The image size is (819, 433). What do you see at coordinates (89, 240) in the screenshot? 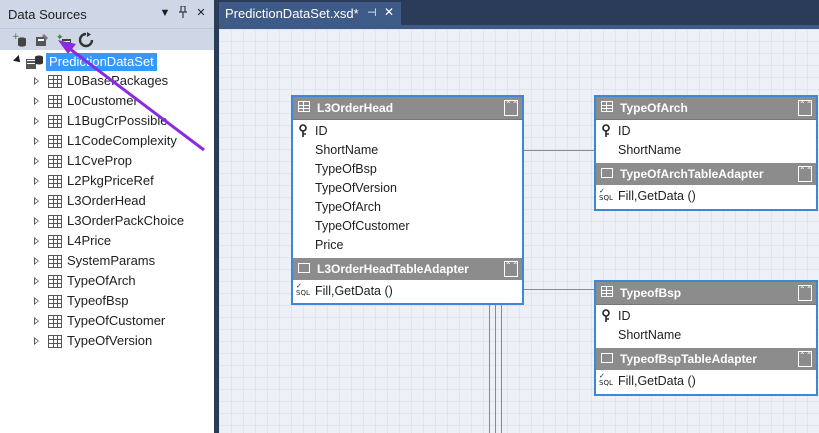
I see `tree-item-label: L4Price` at bounding box center [89, 240].